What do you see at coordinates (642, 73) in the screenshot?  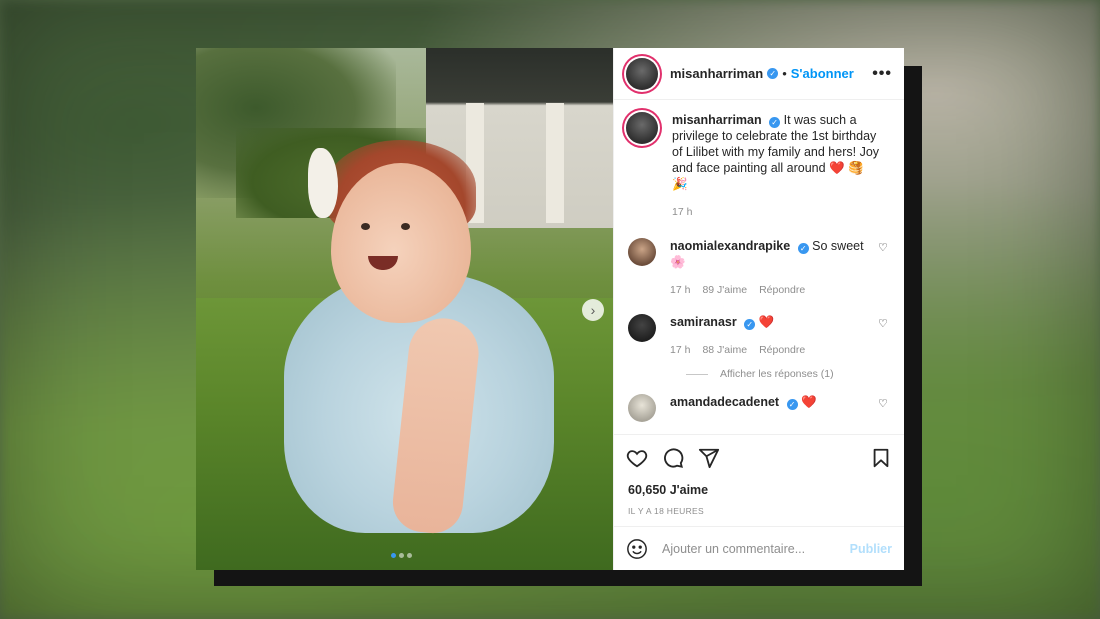 I see `author-avatar` at bounding box center [642, 73].